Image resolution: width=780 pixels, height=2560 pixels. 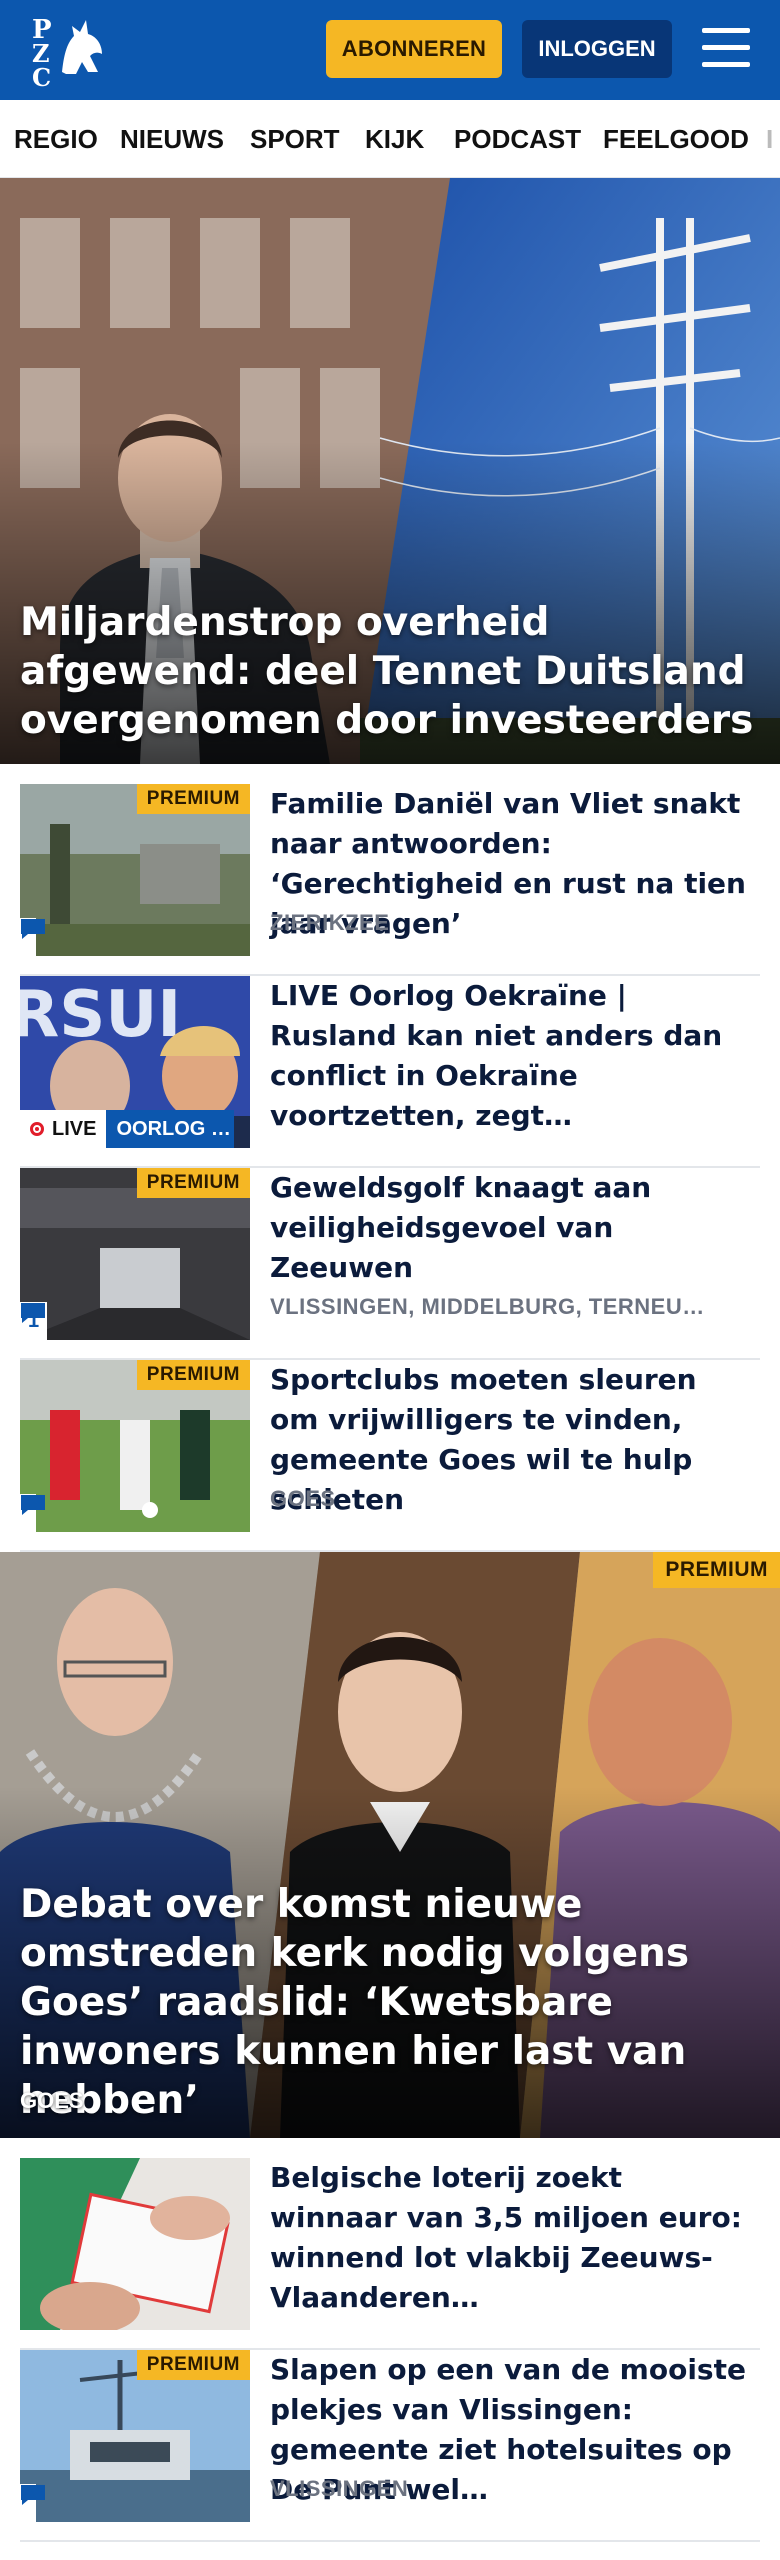 What do you see at coordinates (295, 138) in the screenshot?
I see `nav-item-sport: SPORT` at bounding box center [295, 138].